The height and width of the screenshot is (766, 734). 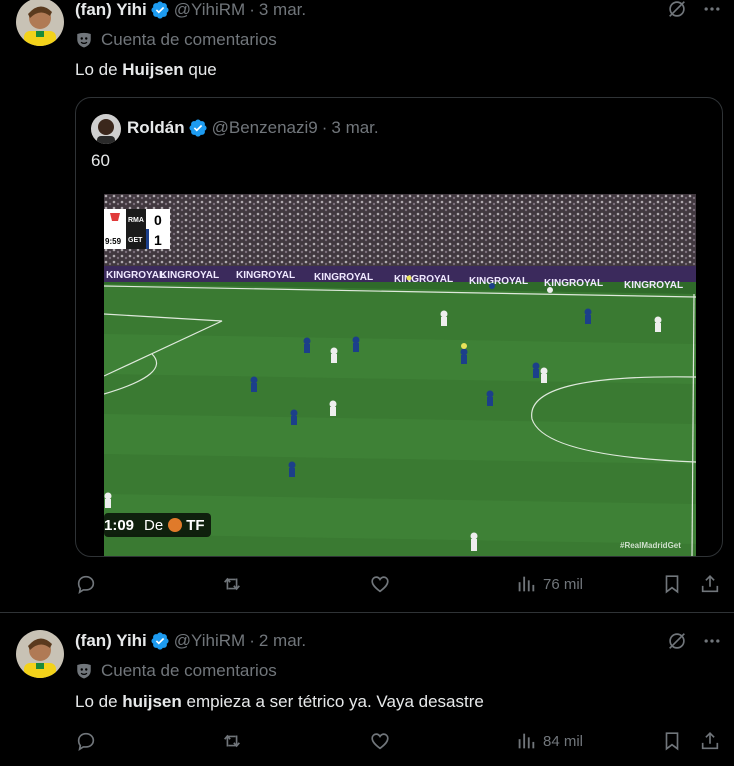 What do you see at coordinates (265, 128) in the screenshot?
I see `handle: @Benzenazi9` at bounding box center [265, 128].